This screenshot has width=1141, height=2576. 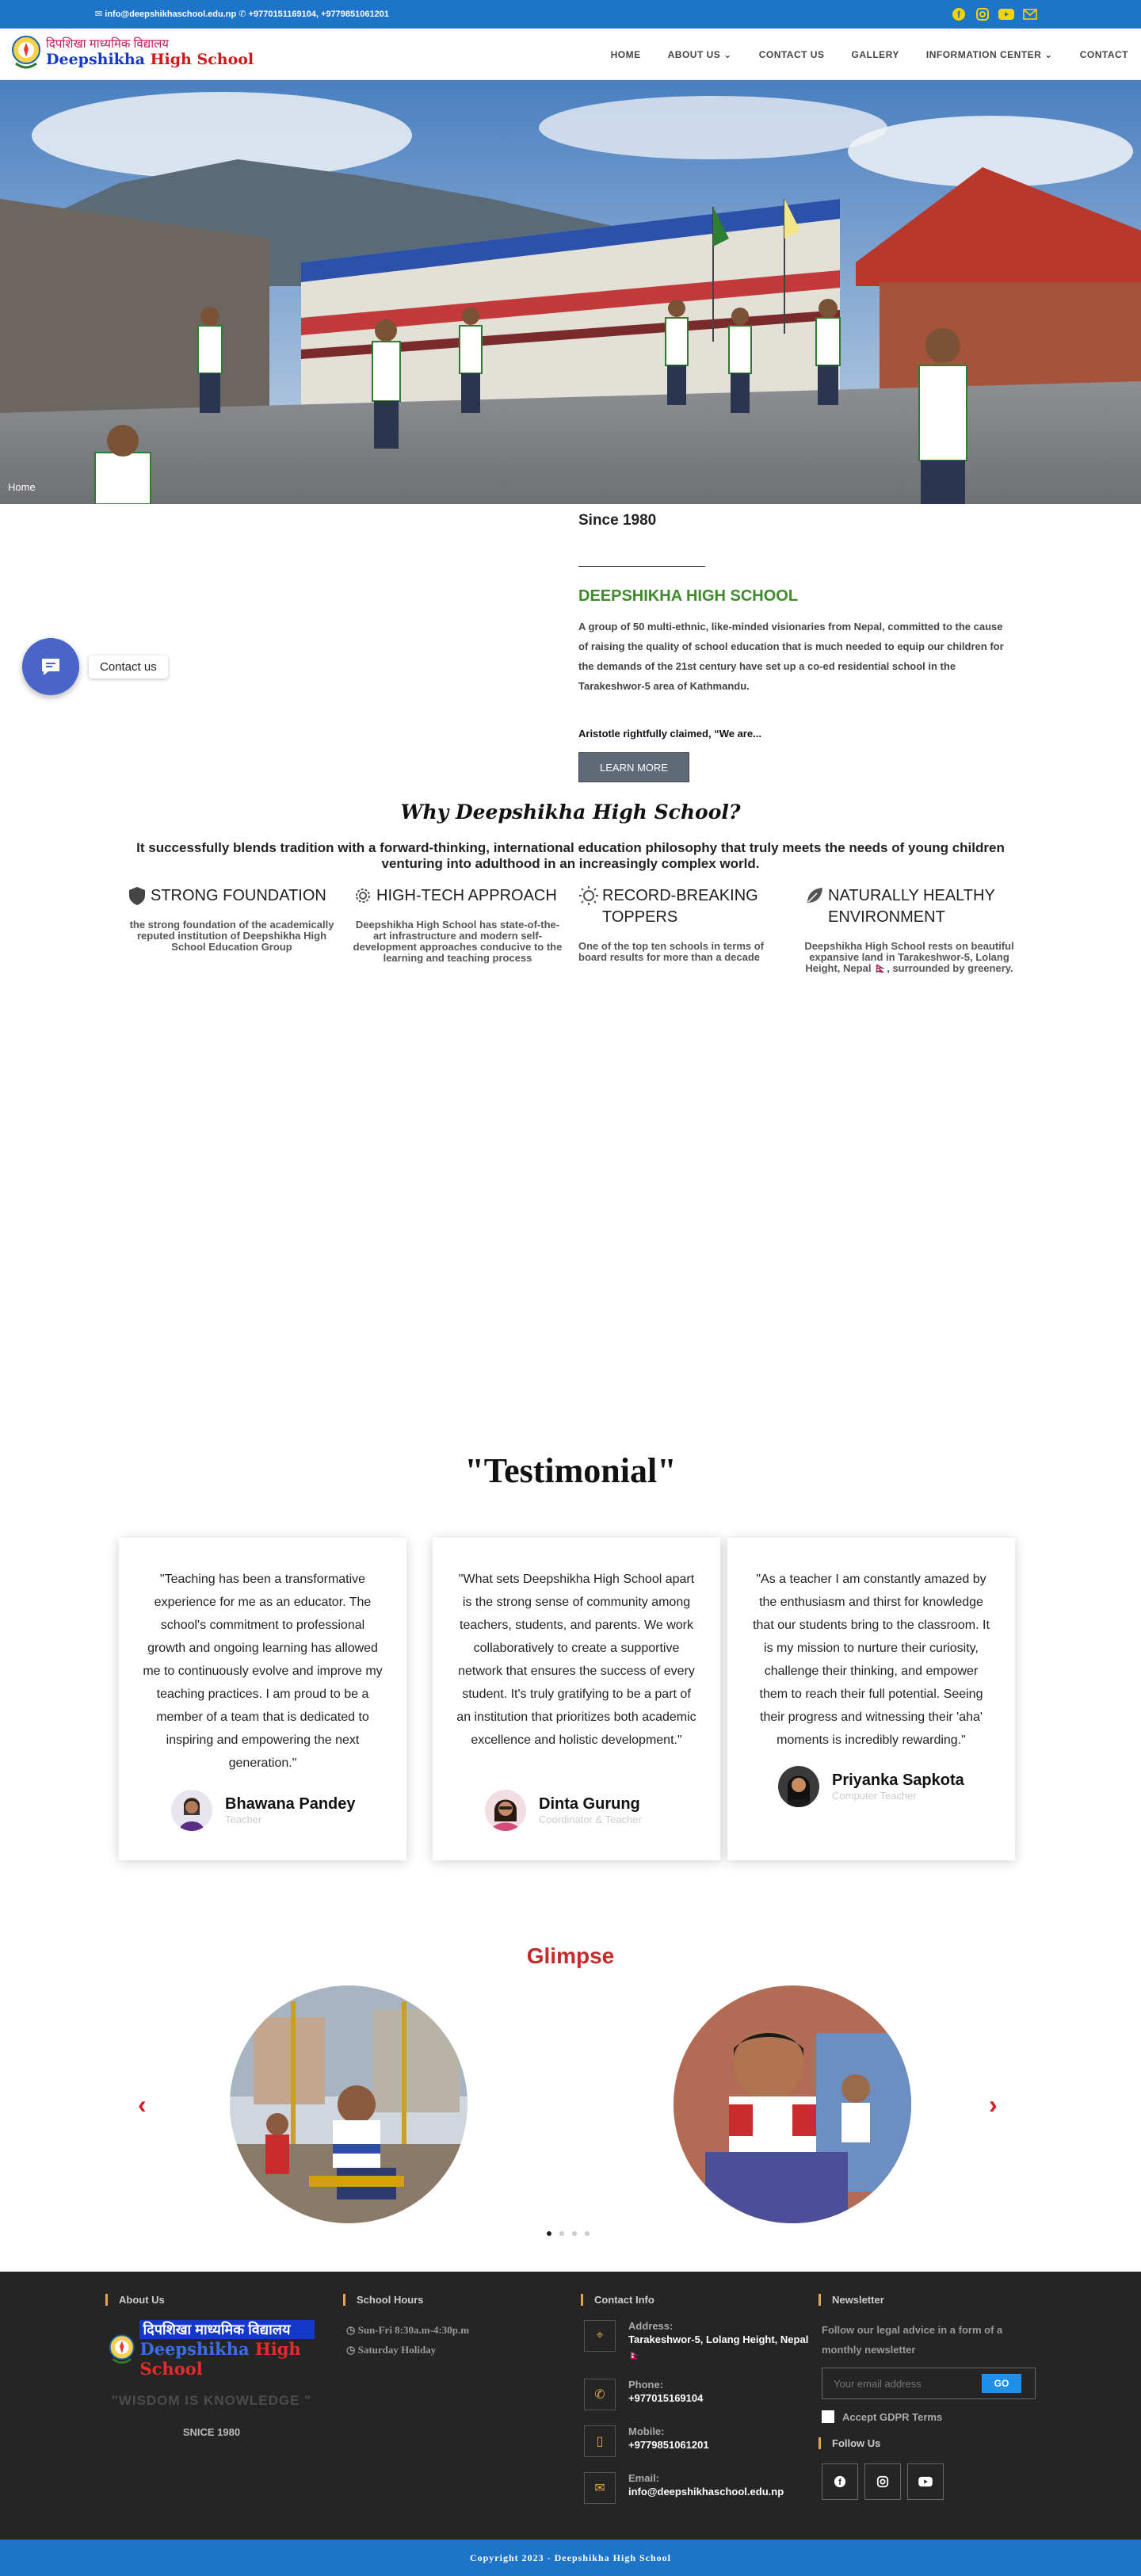 I want to click on gdpr-checkbox, so click(x=828, y=2416).